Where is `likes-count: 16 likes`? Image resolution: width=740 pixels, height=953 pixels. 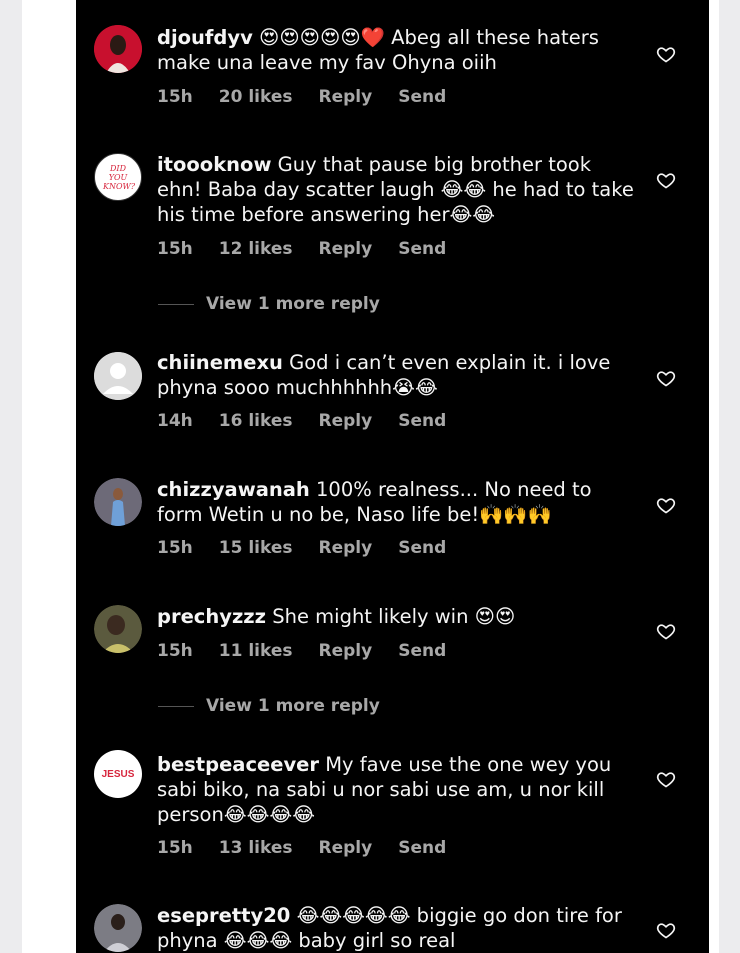 likes-count: 16 likes is located at coordinates (256, 421).